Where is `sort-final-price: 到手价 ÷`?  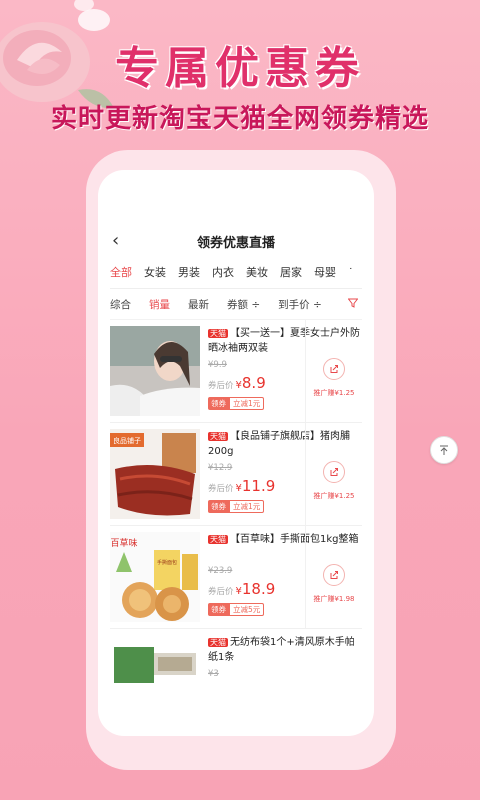
sort-final-price: 到手价 ÷ is located at coordinates (300, 304).